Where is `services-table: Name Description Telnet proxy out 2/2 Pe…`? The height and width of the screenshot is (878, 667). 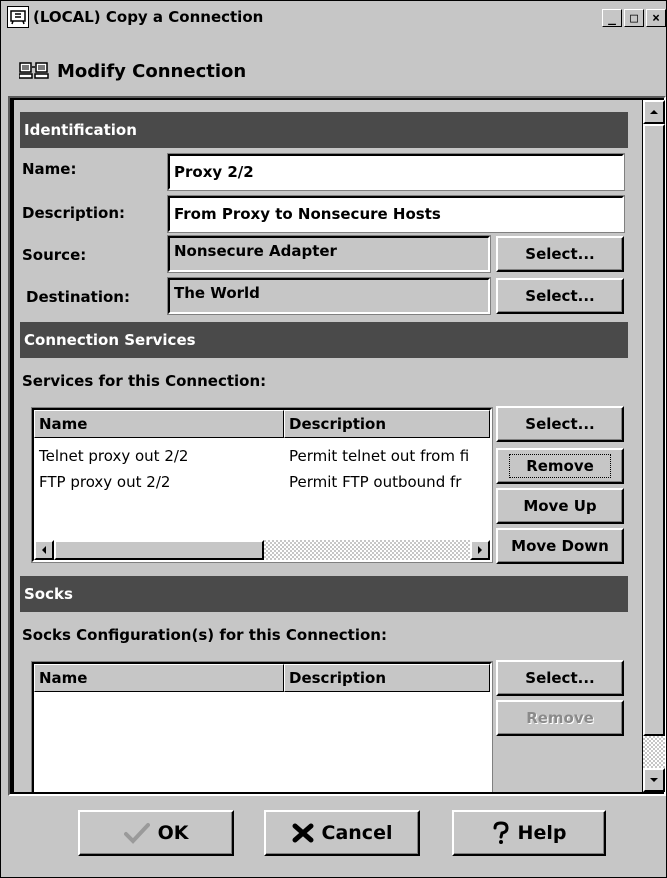 services-table: Name Description Telnet proxy out 2/2 Pe… is located at coordinates (262, 485).